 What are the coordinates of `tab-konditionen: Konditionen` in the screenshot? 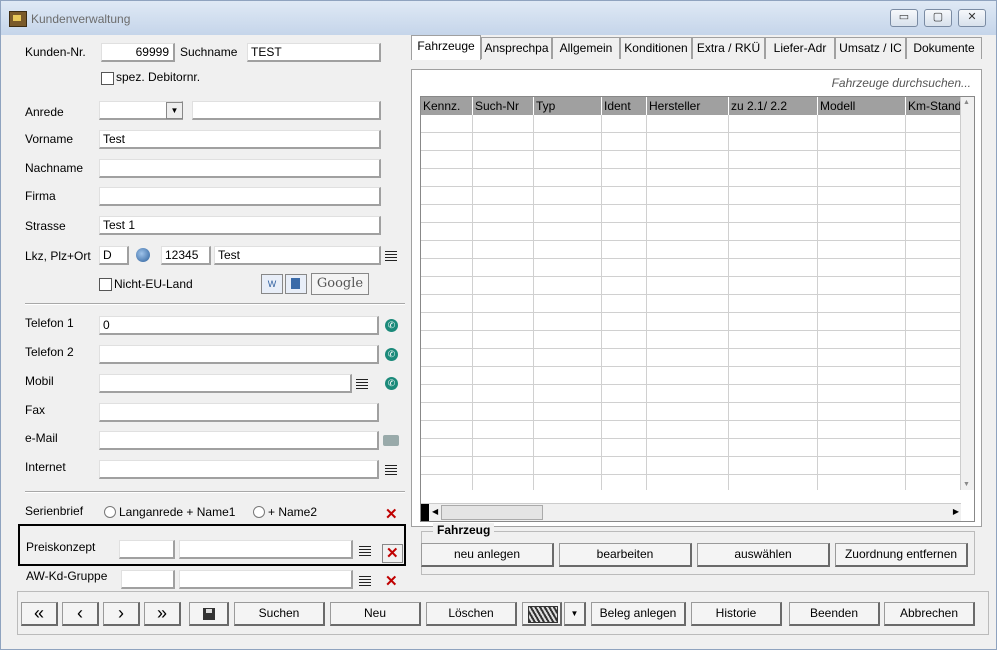 It's located at (656, 48).